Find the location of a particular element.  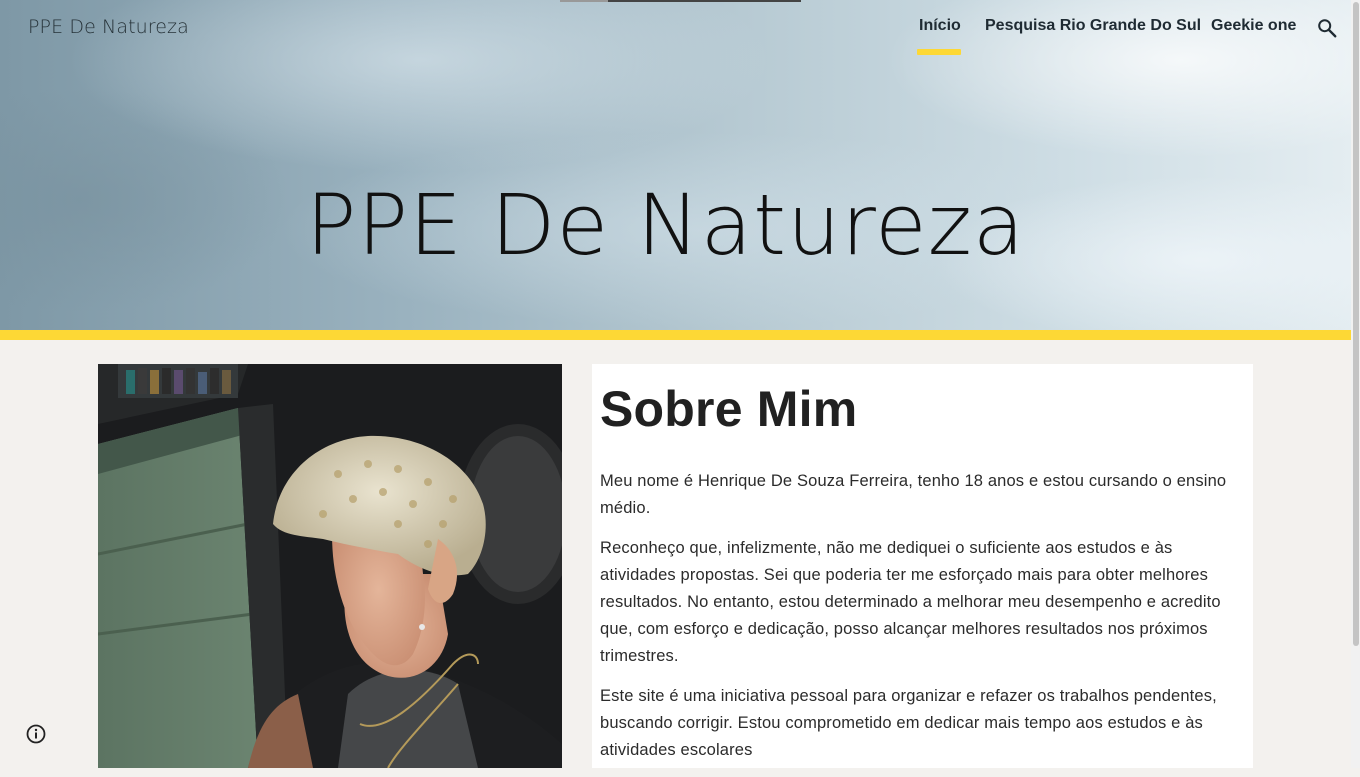

site-title: PPE De Natureza is located at coordinates (108, 27).